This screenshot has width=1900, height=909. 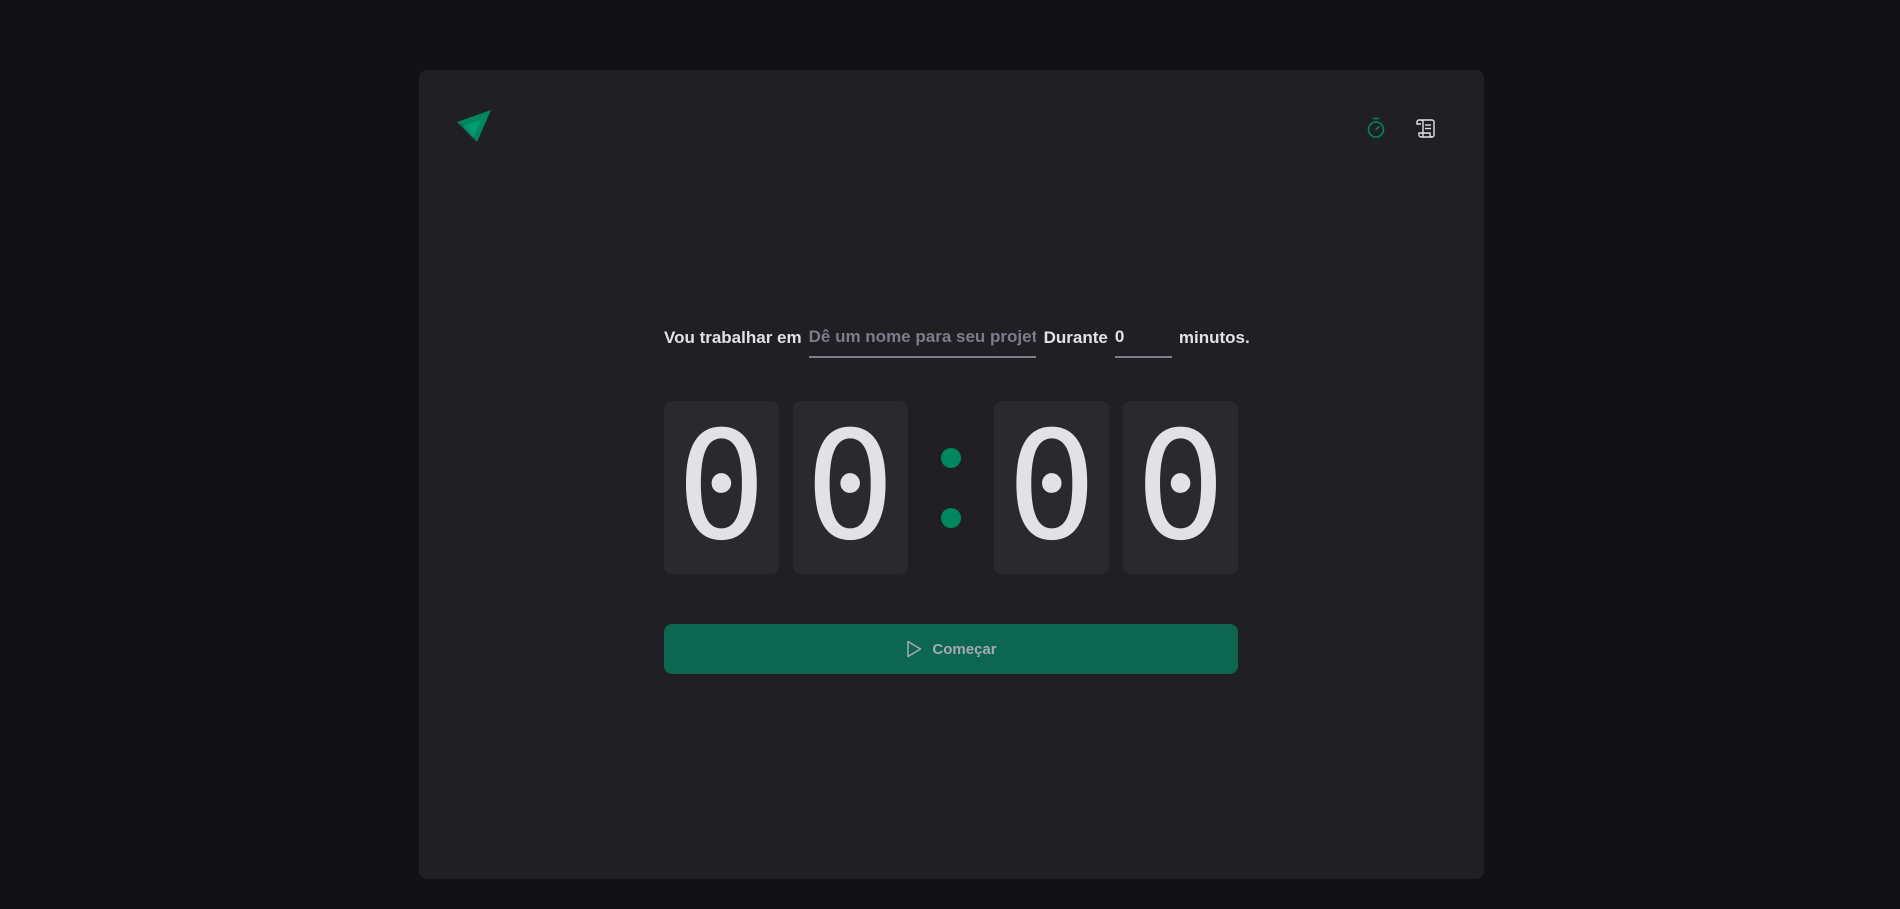 I want to click on nav-timer-link, so click(x=1376, y=128).